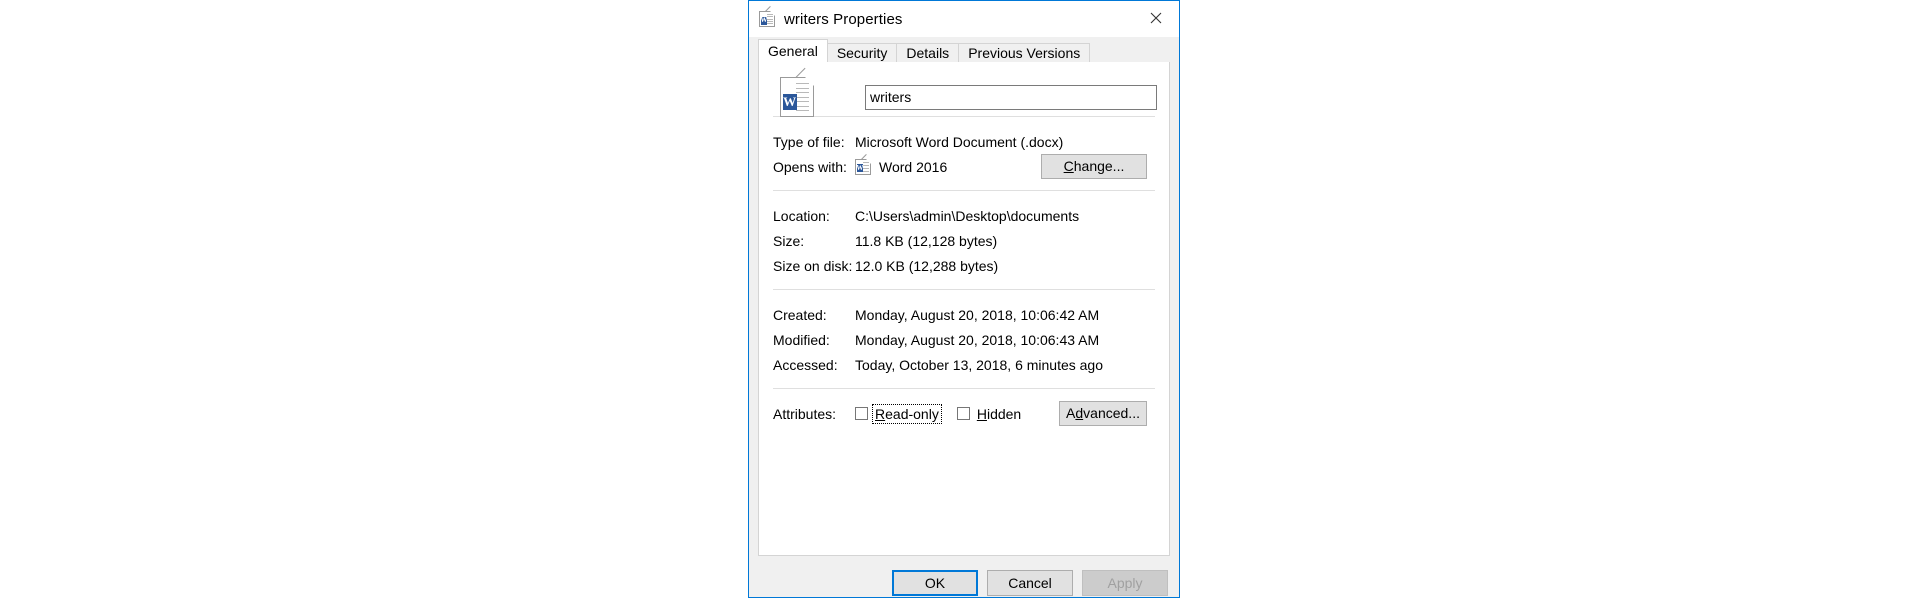 This screenshot has width=1920, height=600. I want to click on attributes-label: Attributes:, so click(805, 413).